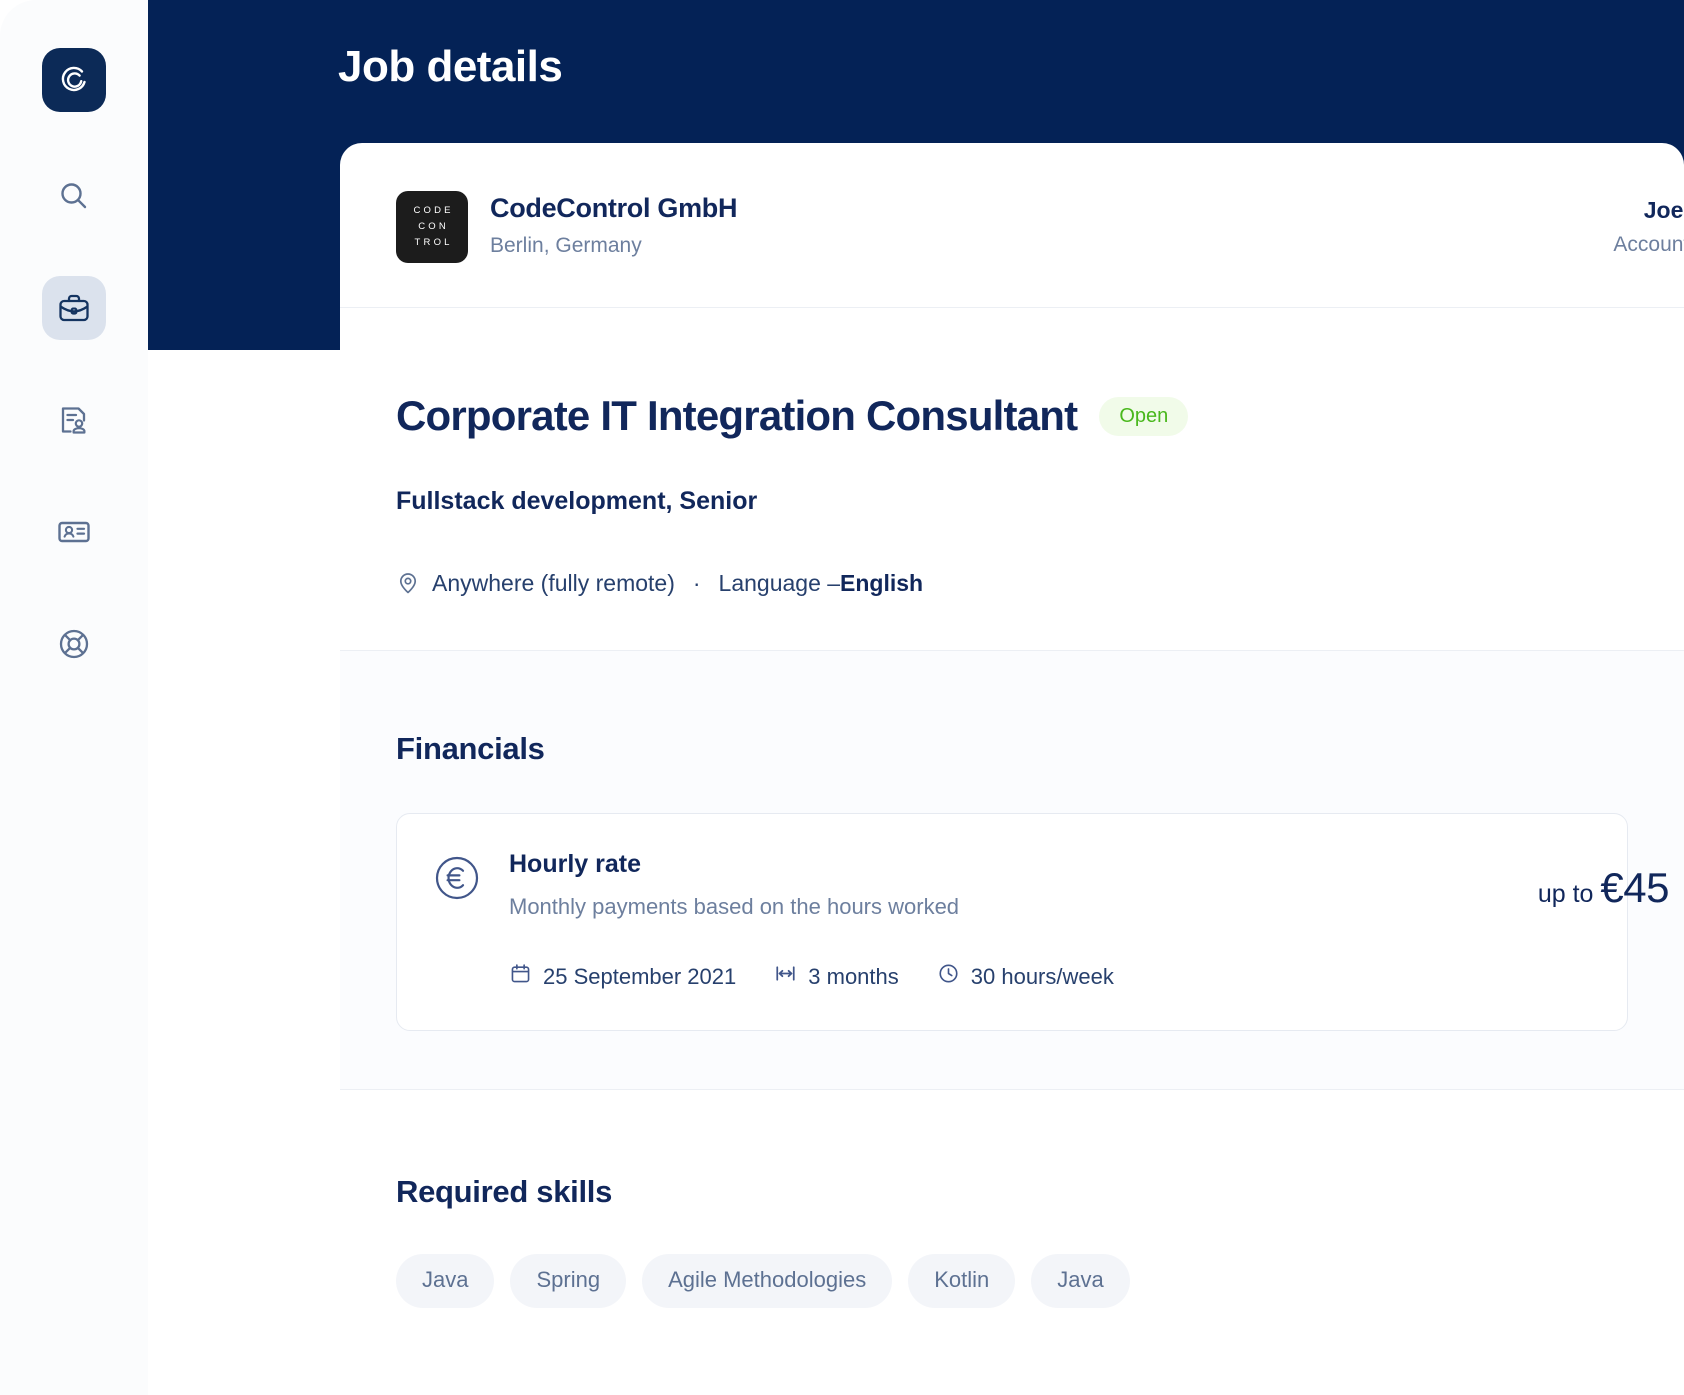 This screenshot has width=1684, height=1395. What do you see at coordinates (74, 697) in the screenshot?
I see `sidebar` at bounding box center [74, 697].